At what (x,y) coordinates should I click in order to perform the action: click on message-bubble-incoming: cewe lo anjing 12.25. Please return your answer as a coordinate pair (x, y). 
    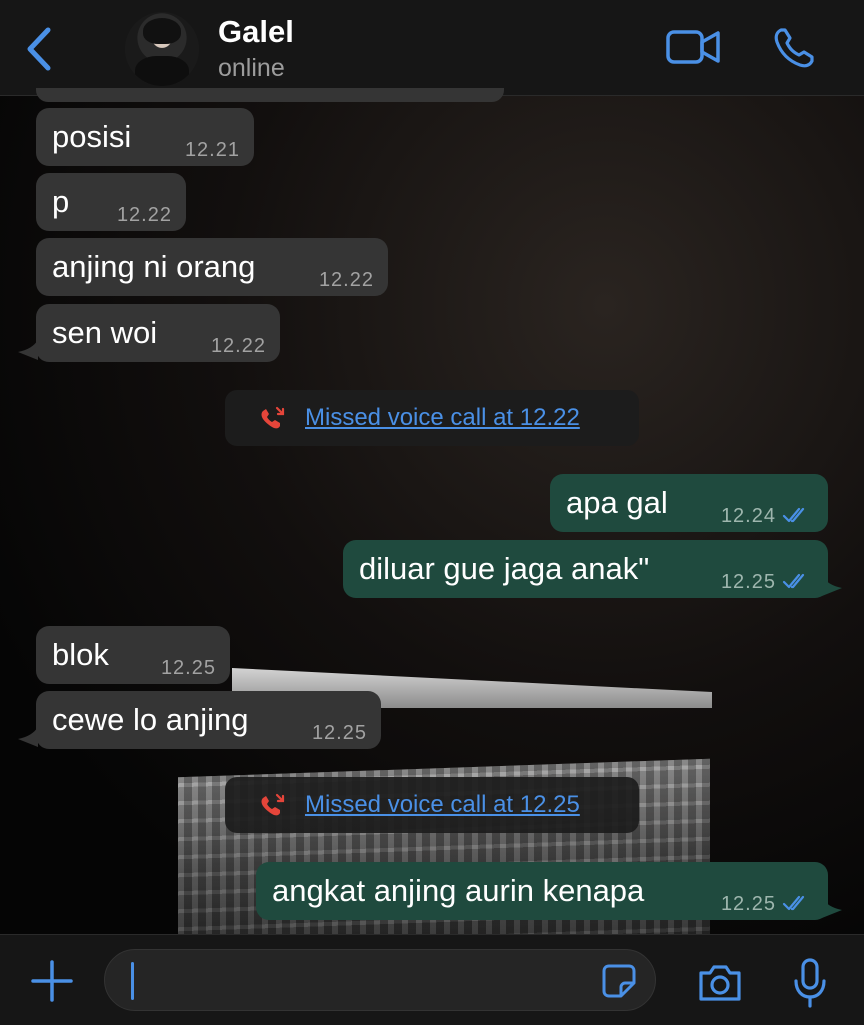
    Looking at the image, I should click on (208, 720).